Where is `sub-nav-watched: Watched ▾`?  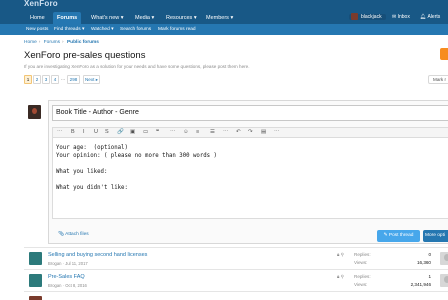
sub-nav-watched: Watched ▾ is located at coordinates (102, 29).